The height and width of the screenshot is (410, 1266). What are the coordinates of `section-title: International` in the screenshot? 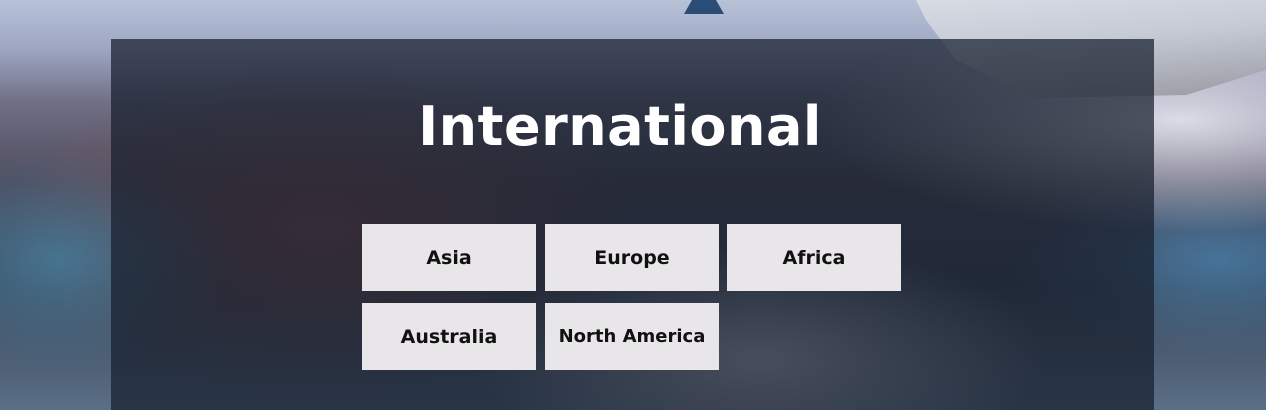 It's located at (620, 126).